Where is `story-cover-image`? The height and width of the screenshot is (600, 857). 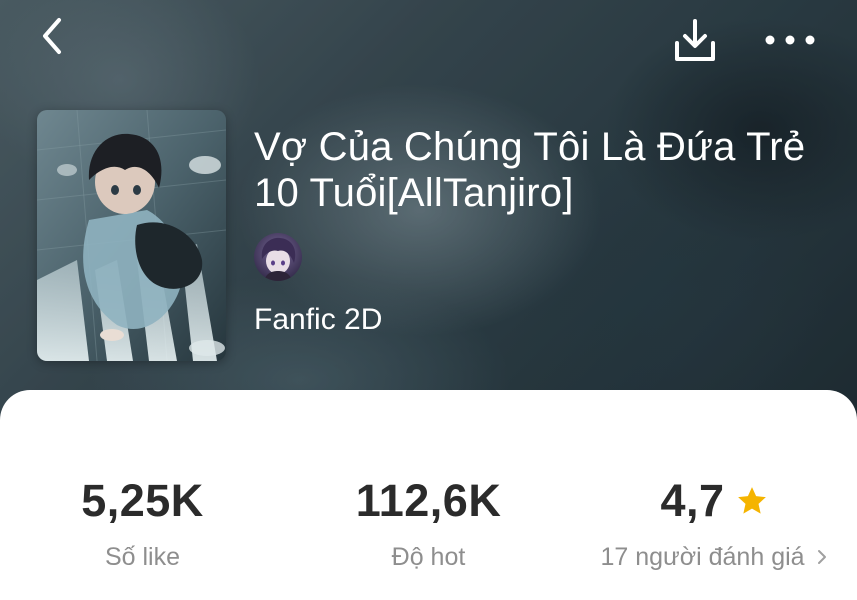
story-cover-image is located at coordinates (131, 235).